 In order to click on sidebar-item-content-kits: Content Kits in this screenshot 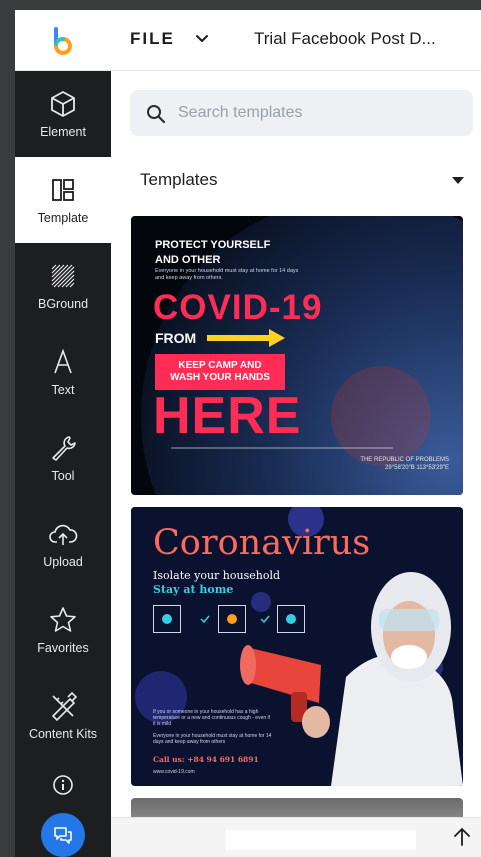, I will do `click(63, 716)`.